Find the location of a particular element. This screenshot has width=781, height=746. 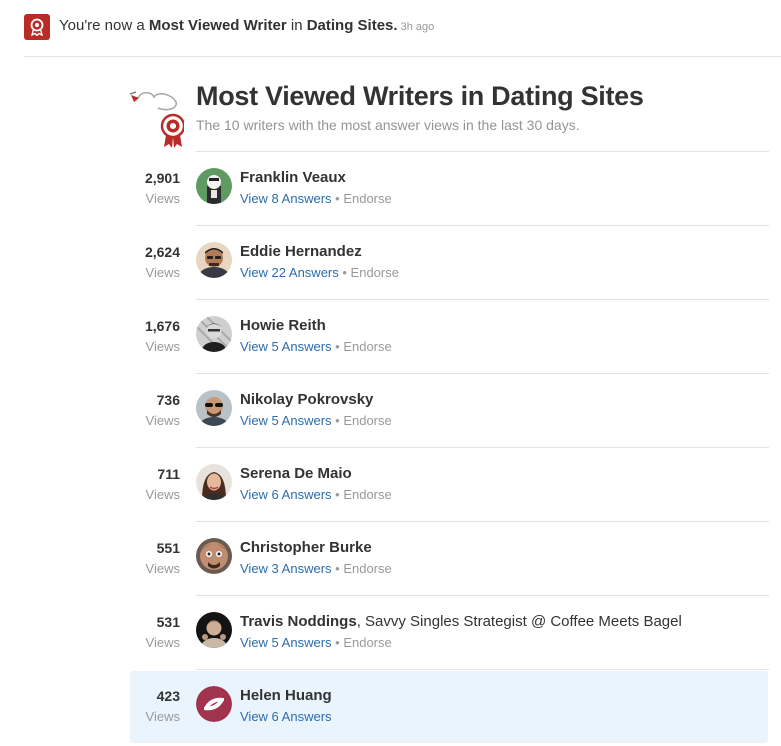

writer-name-line: Nikolay Pokrovsky is located at coordinates (306, 399).